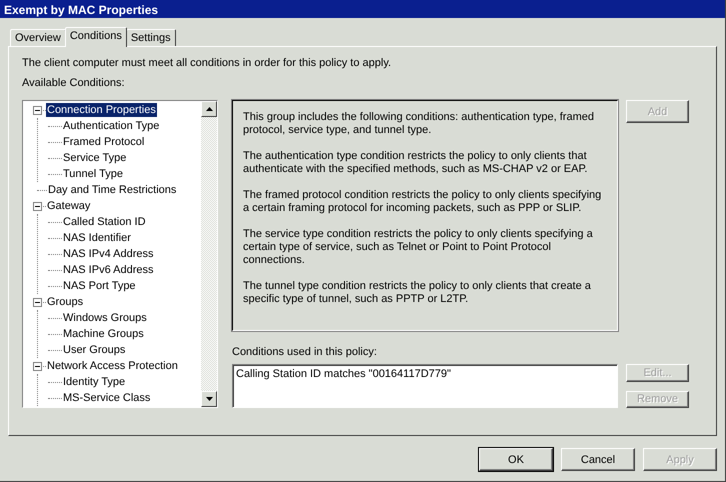 This screenshot has height=482, width=726. What do you see at coordinates (69, 206) in the screenshot?
I see `tree-item: Gateway` at bounding box center [69, 206].